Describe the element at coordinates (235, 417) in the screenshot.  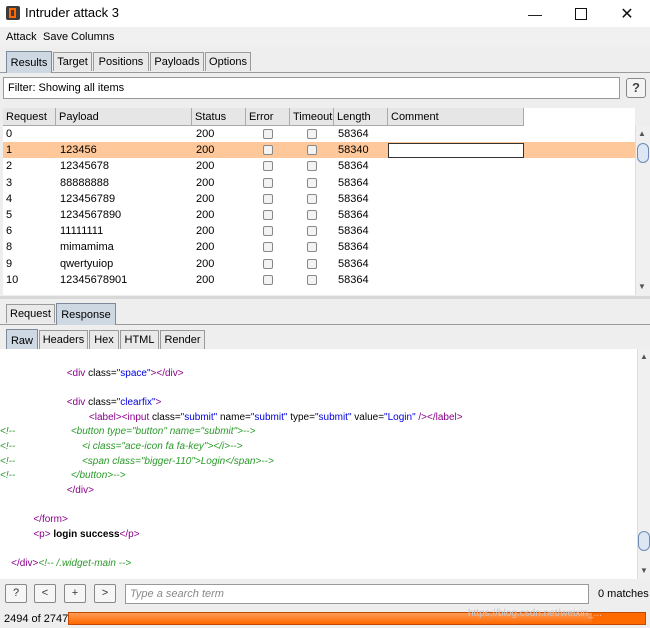
I see `code-token: name=` at that location.